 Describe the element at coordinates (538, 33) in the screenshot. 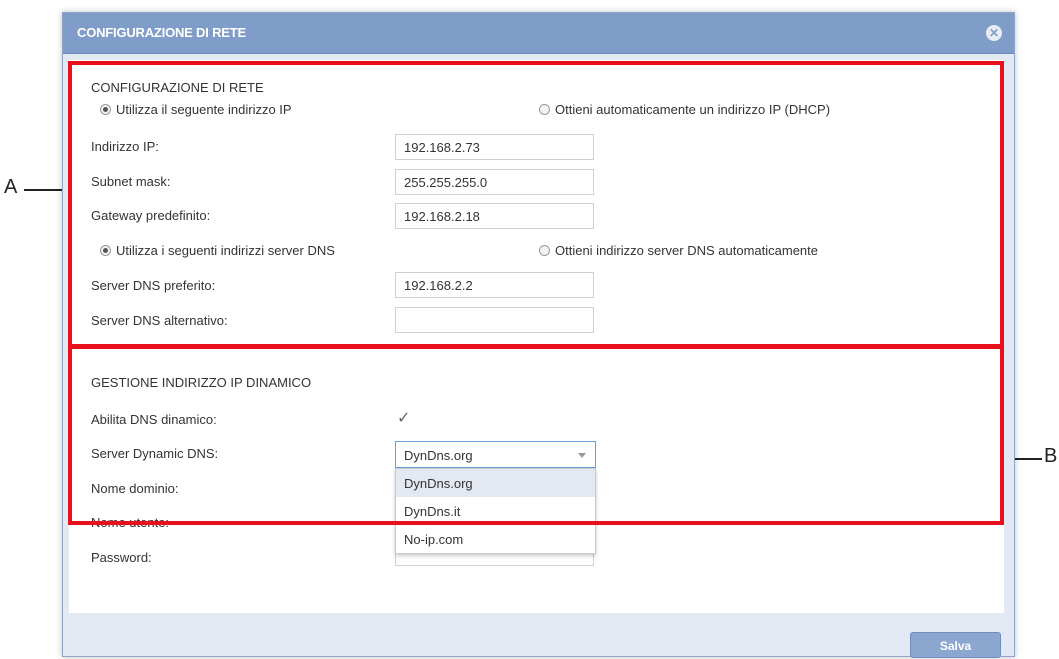

I see `dialog-titlebar: CONFIGURAZIONE DI RETE ✕` at that location.